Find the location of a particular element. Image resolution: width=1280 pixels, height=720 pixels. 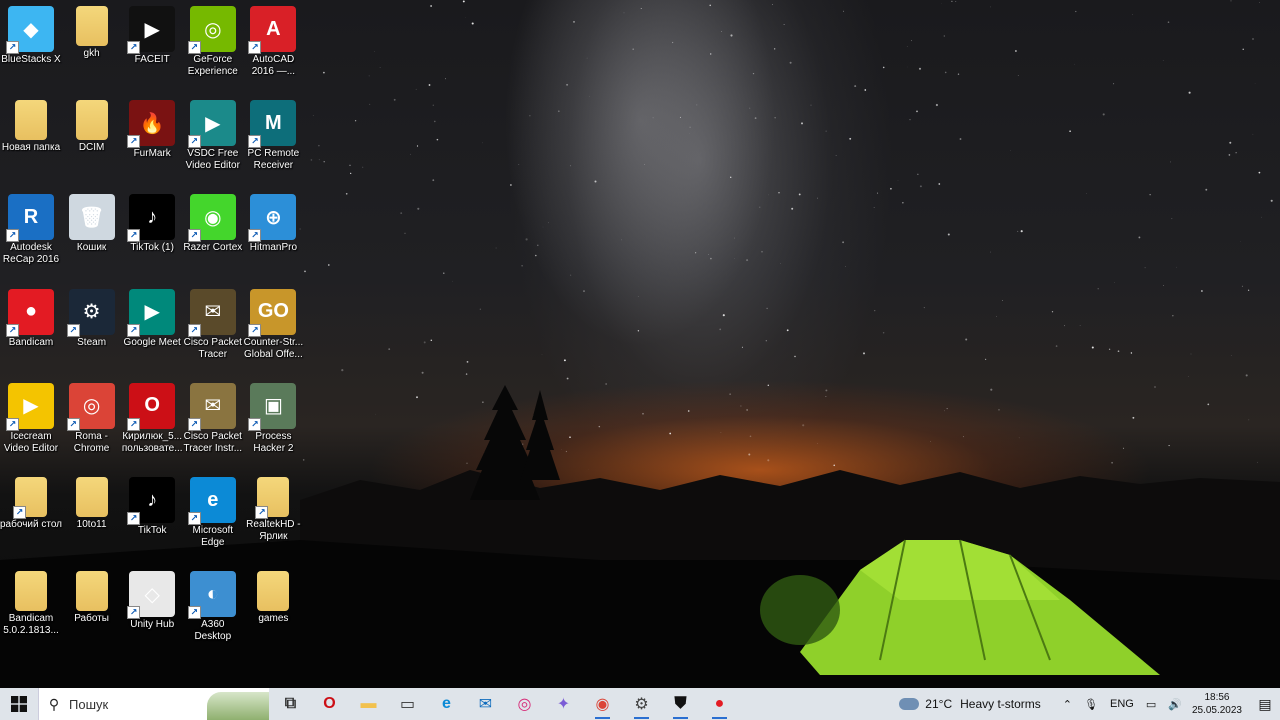

desktop-icon: ▣ ↗ Process Hacker 2 is located at coordinates (273, 422).